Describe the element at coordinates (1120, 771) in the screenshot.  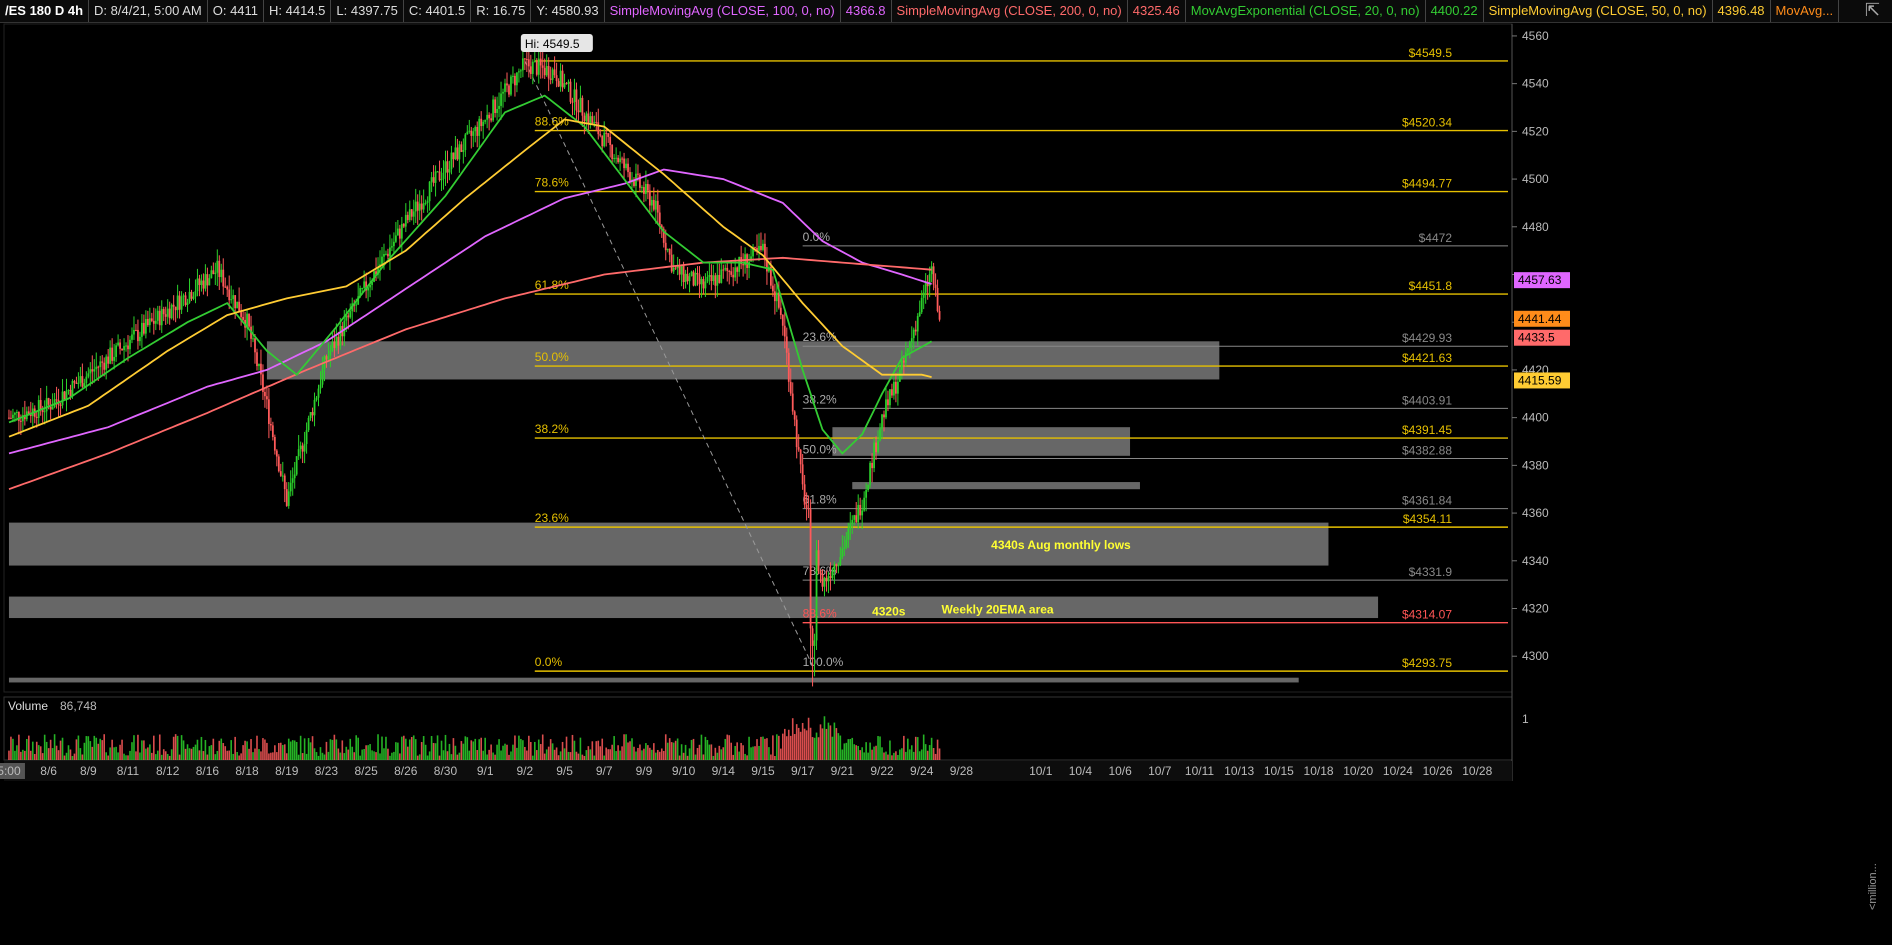
I see `x-tick-label: 10/6` at that location.